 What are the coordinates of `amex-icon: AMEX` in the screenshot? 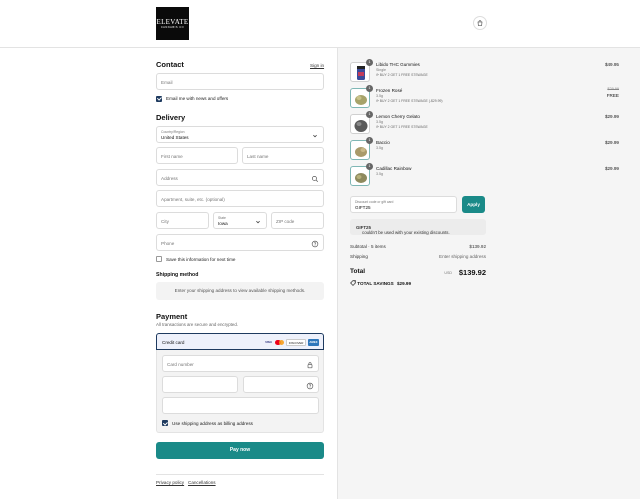 It's located at (313, 342).